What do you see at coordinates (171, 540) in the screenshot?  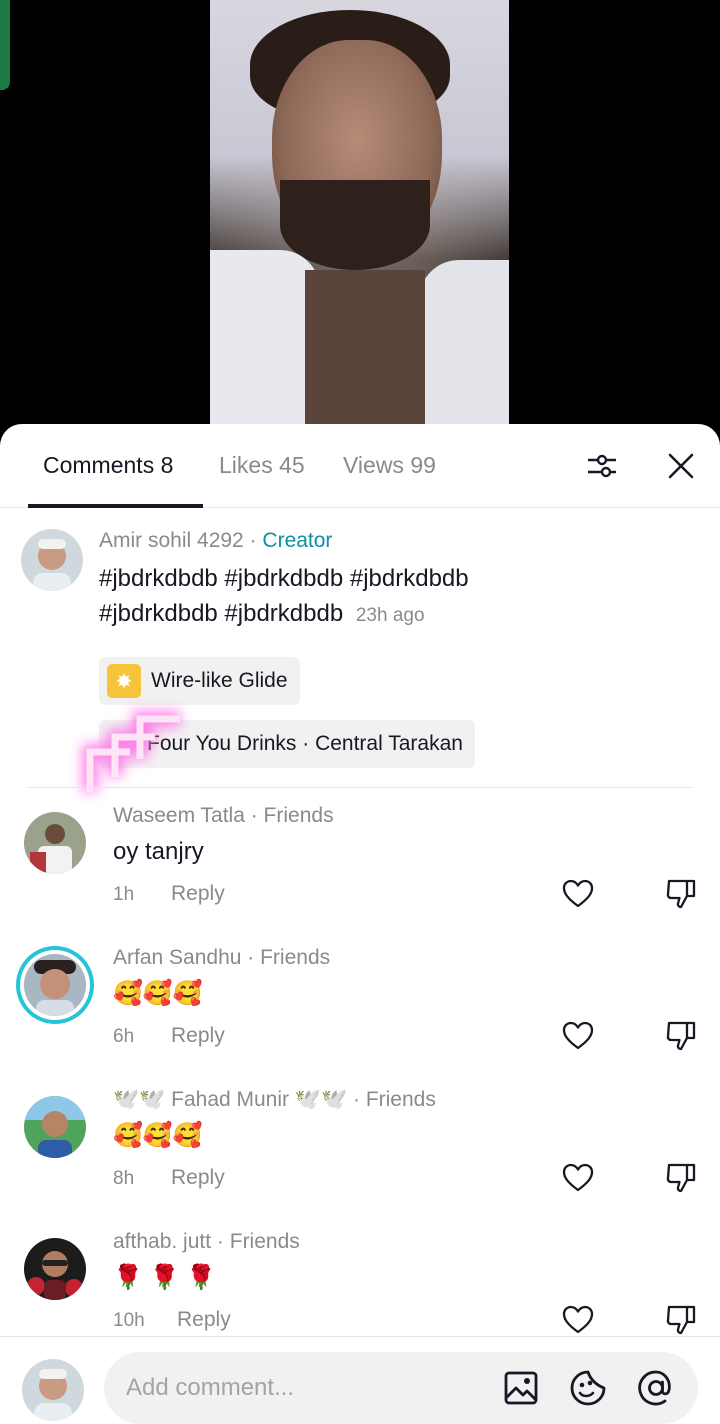 I see `comment-author: Amir sohil 4292` at bounding box center [171, 540].